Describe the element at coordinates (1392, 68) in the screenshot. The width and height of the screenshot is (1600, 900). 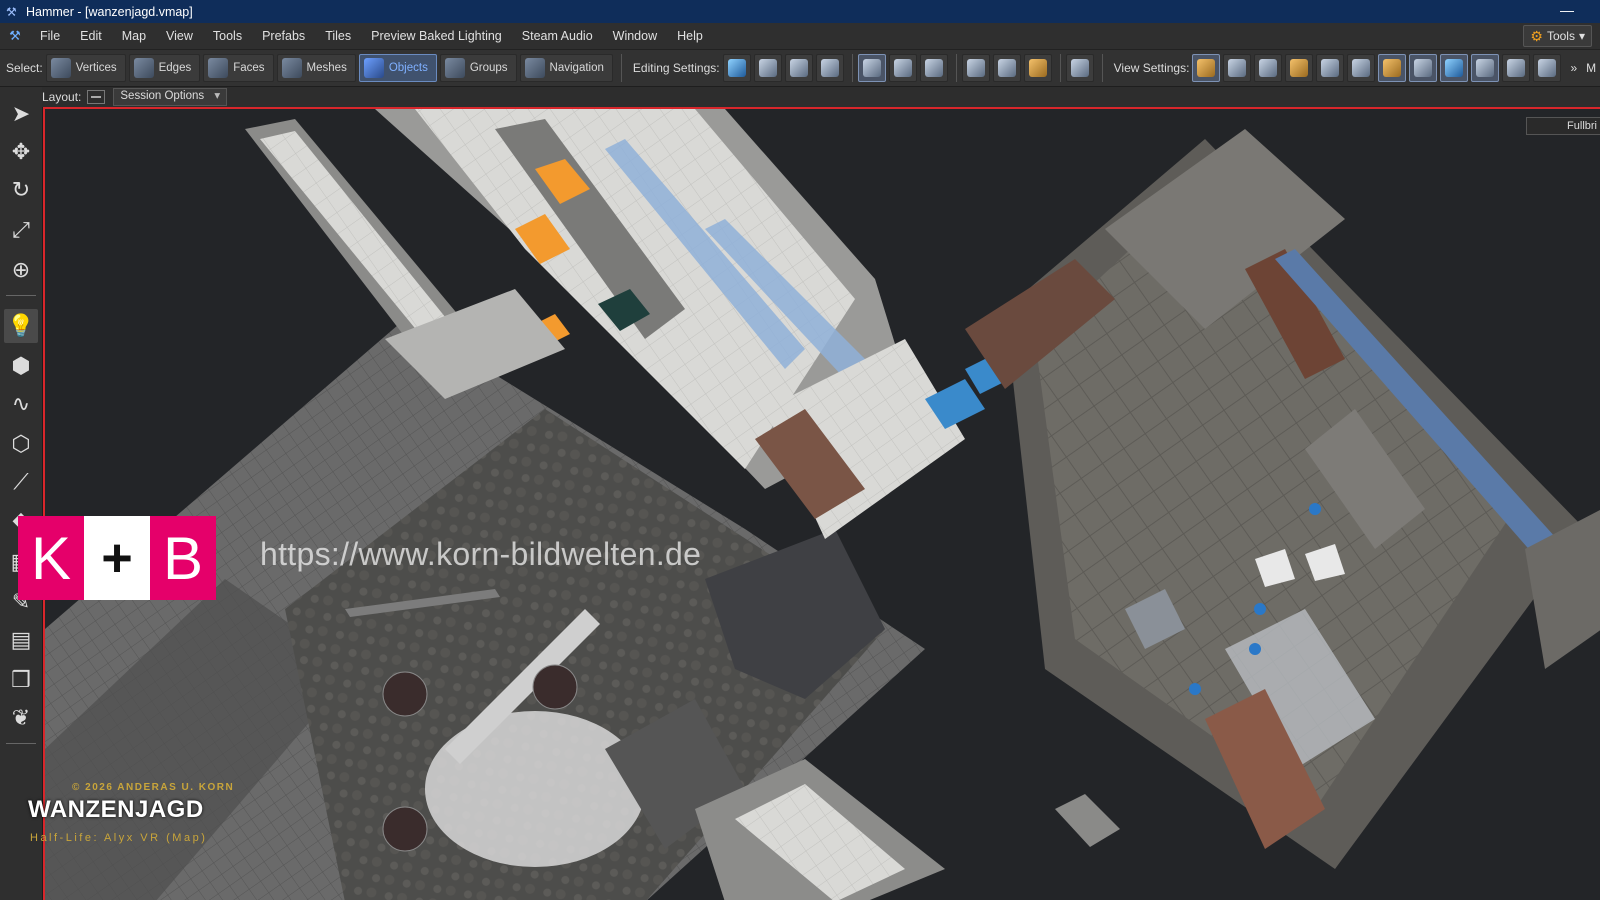
I see `view-textures-toggle` at that location.